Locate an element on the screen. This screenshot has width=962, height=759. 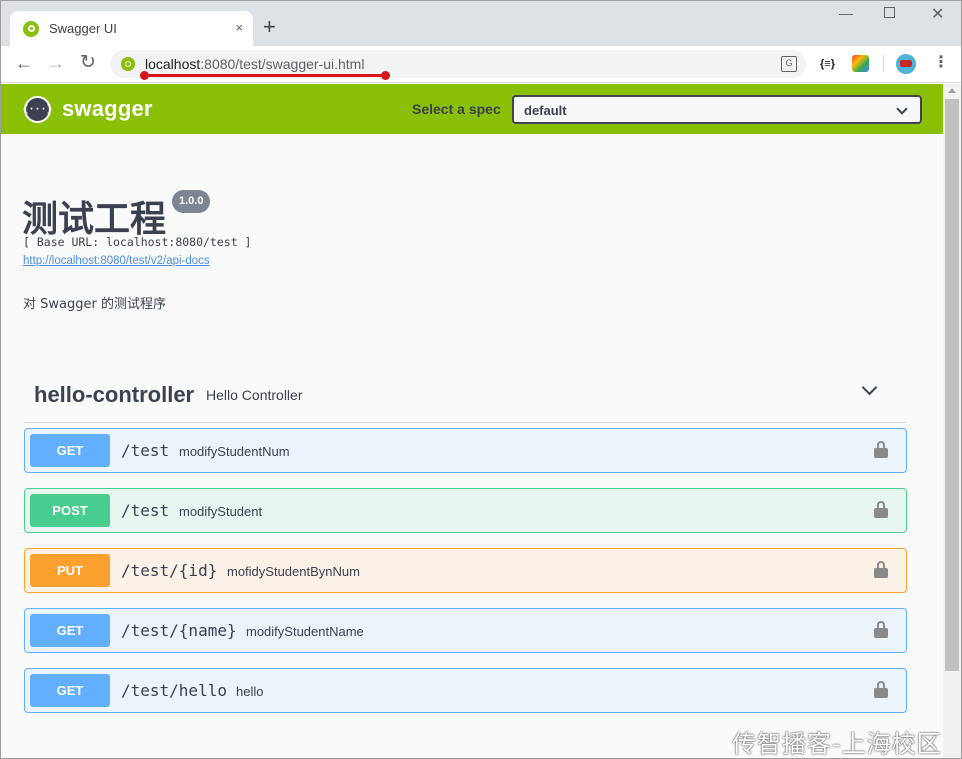
operation-summary: modifyStudentNum is located at coordinates (234, 451).